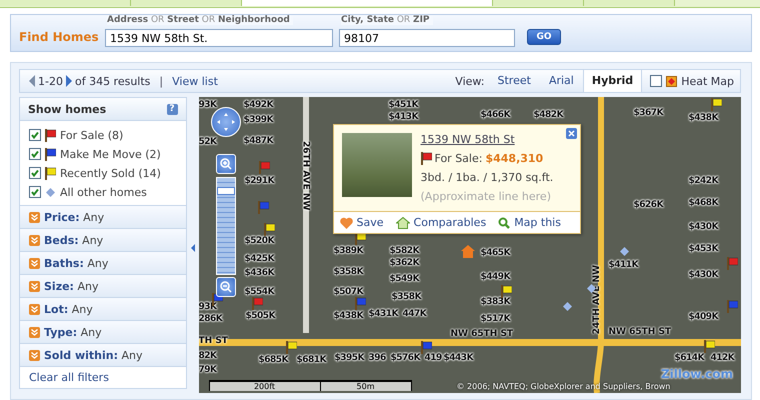 The image size is (760, 400). Describe the element at coordinates (69, 81) in the screenshot. I see `next-icon` at that location.